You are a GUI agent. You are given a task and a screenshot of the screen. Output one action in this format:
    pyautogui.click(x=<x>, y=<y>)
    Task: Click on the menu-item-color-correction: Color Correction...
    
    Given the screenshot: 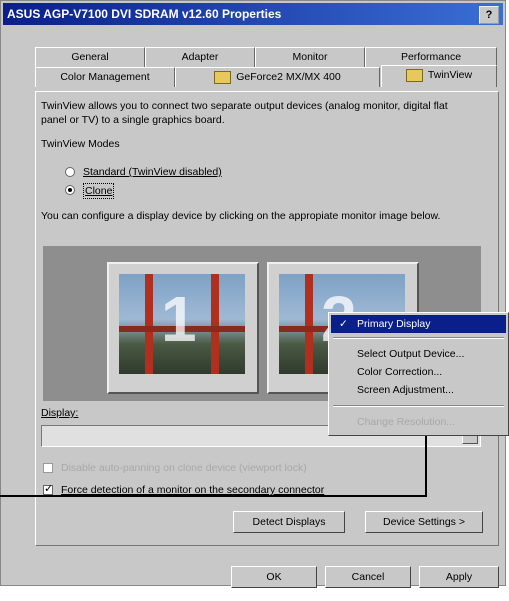 What is the action you would take?
    pyautogui.click(x=418, y=372)
    